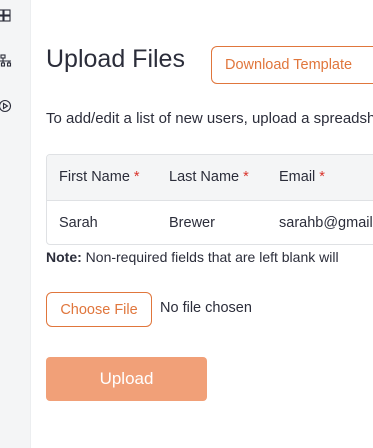  I want to click on column-header-email: Email *, so click(302, 177).